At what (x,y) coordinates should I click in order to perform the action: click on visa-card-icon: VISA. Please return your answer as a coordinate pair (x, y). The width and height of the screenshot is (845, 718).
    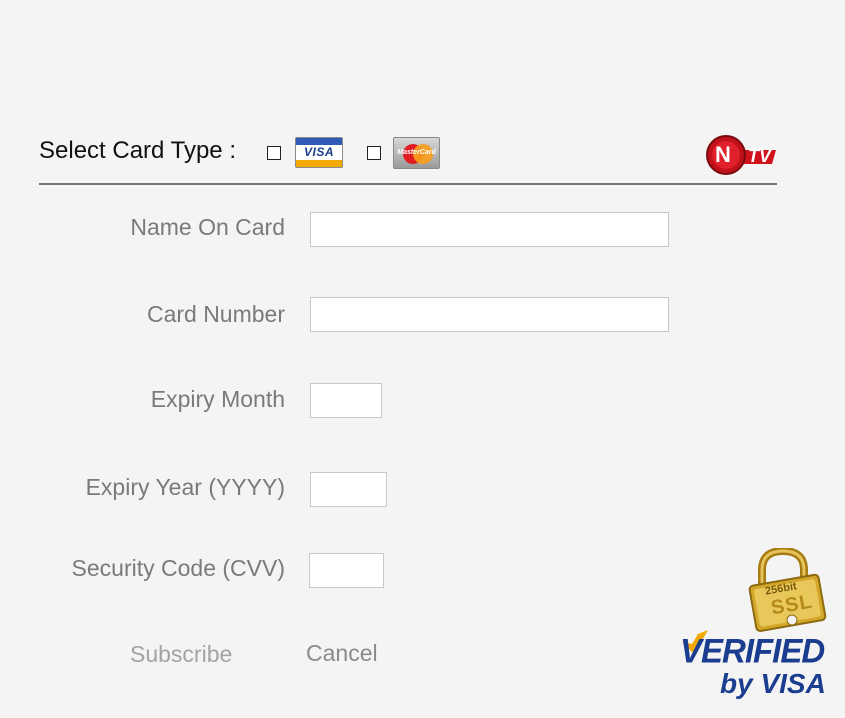
    Looking at the image, I should click on (319, 152).